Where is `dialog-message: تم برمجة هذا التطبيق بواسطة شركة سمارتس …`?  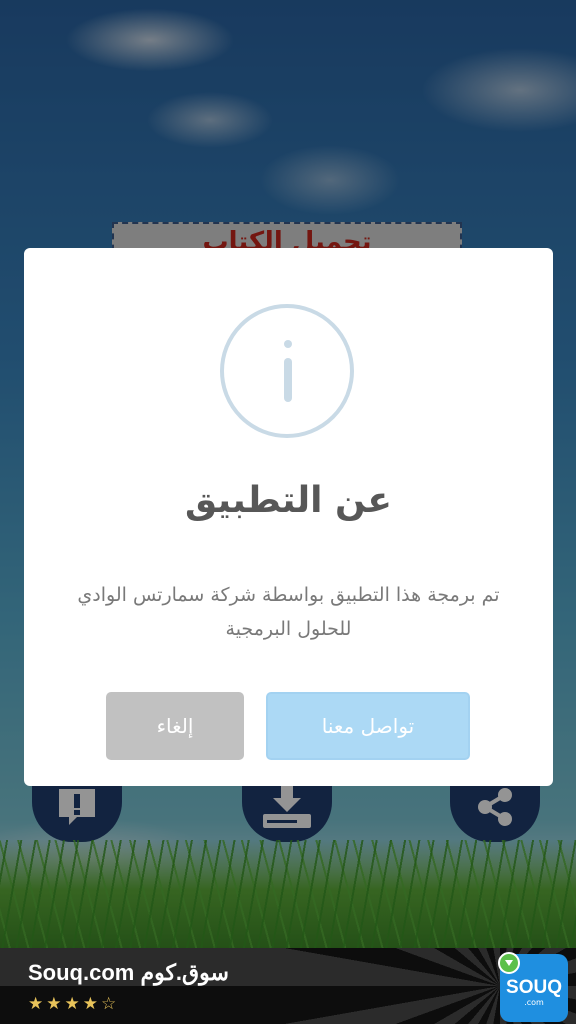
dialog-message: تم برمجة هذا التطبيق بواسطة شركة سمارتس … is located at coordinates (288, 612).